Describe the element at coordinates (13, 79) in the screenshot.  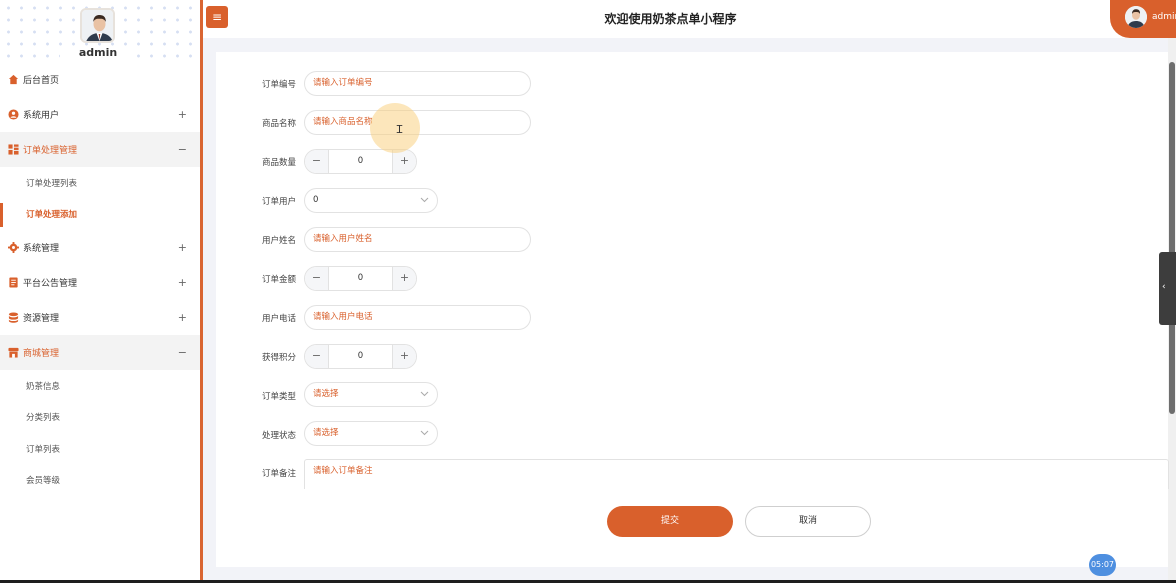
I see `home-icon` at that location.